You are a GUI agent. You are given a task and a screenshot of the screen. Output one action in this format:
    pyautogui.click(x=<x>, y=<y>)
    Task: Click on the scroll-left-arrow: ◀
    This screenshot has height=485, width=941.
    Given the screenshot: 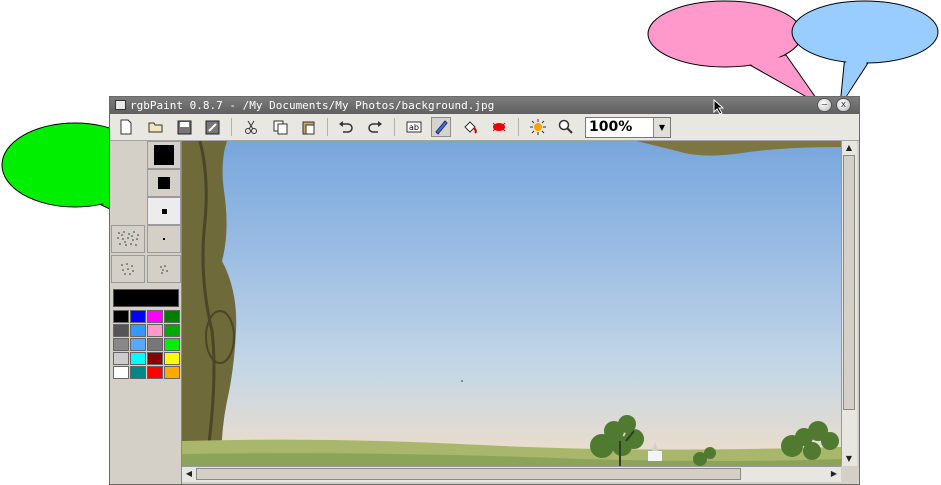 What is the action you would take?
    pyautogui.click(x=189, y=473)
    